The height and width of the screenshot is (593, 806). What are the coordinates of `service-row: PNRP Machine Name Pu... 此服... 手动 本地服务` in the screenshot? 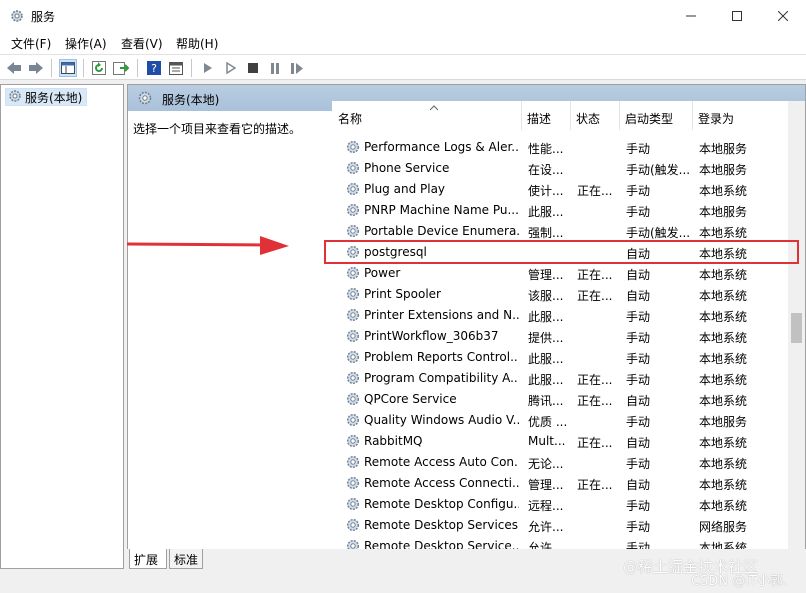 It's located at (560, 210).